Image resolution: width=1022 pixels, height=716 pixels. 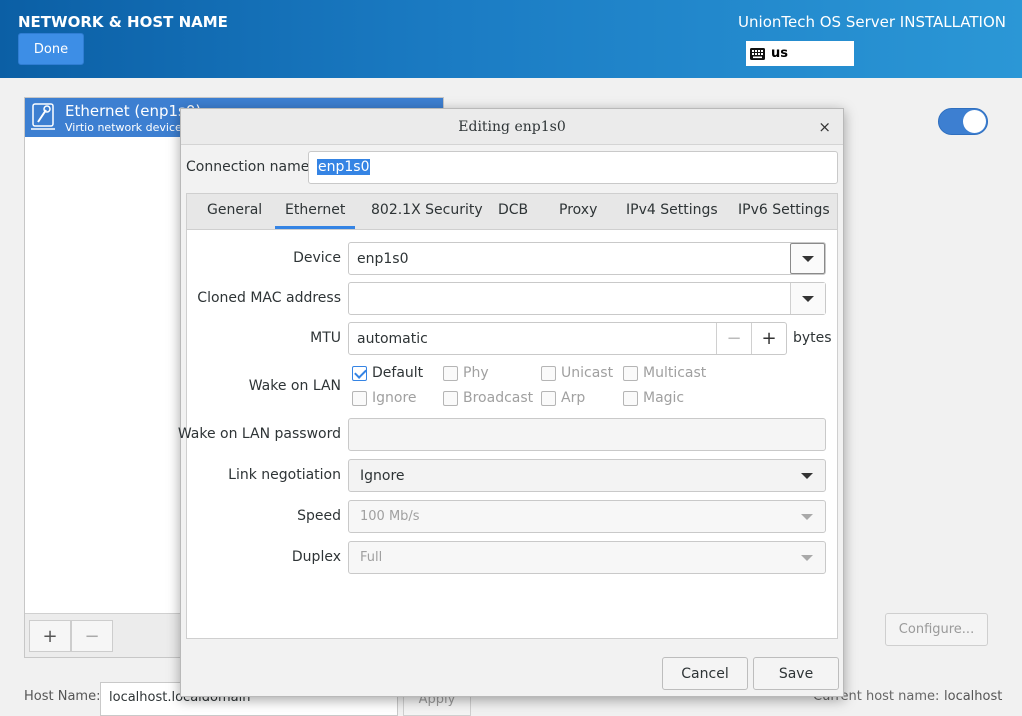 I want to click on speed-label: Speed, so click(x=319, y=516).